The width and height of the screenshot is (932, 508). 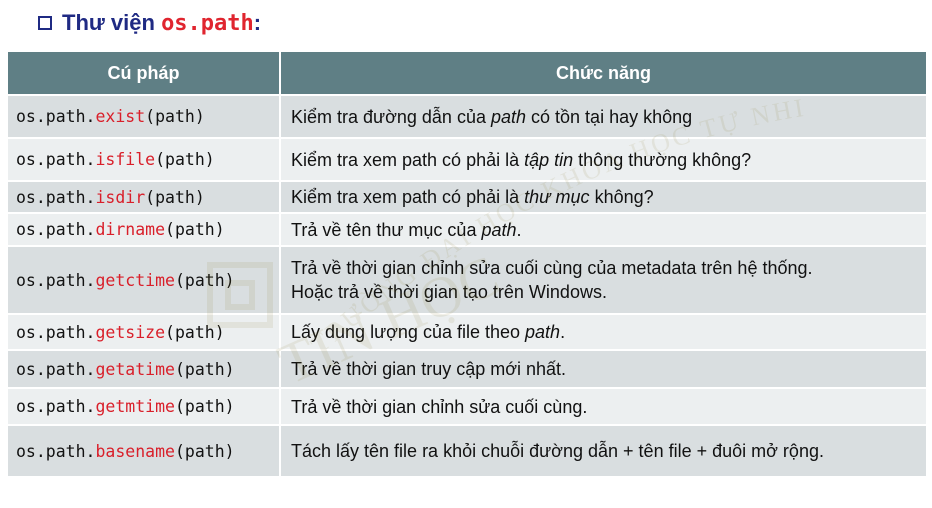 I want to click on syntax-cell: os.path.isdir(path), so click(x=144, y=196).